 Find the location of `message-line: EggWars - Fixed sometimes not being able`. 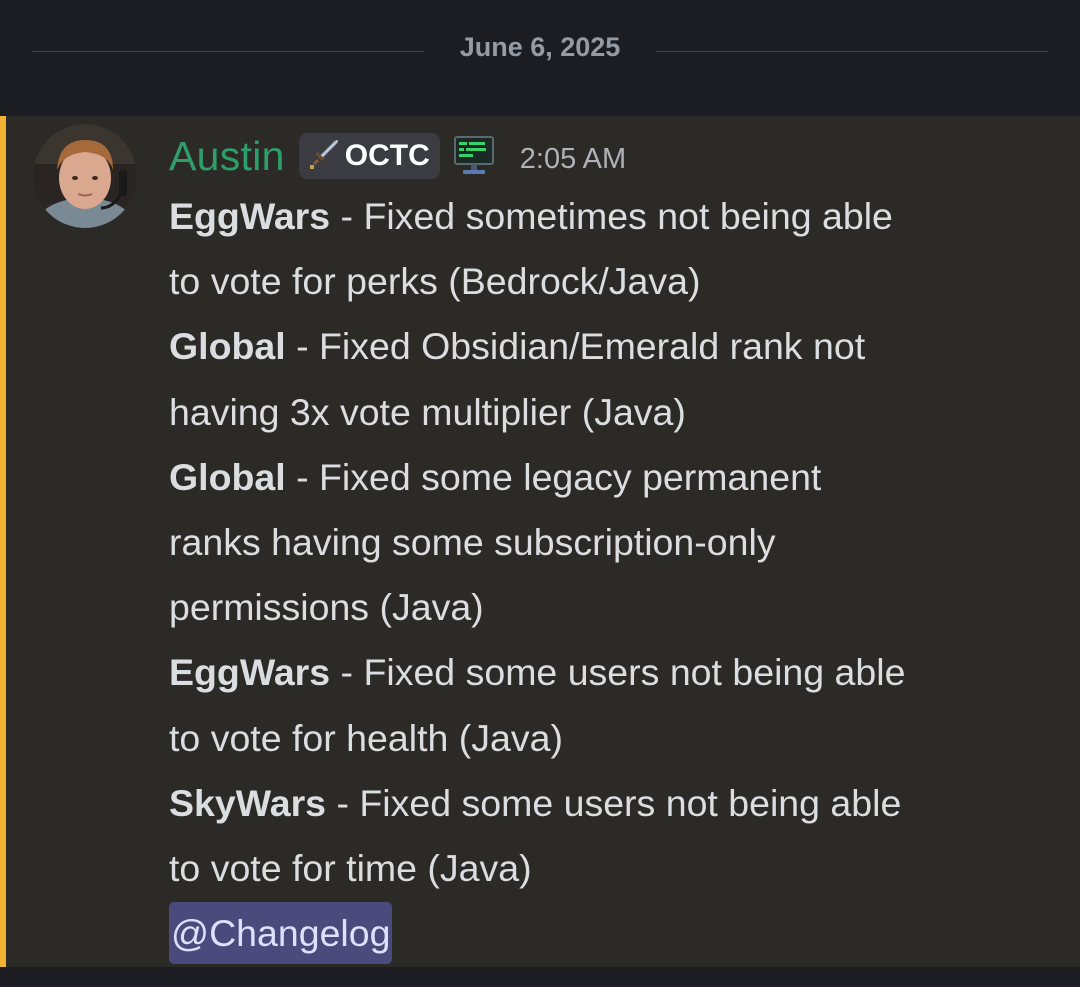

message-line: EggWars - Fixed sometimes not being able is located at coordinates (609, 216).